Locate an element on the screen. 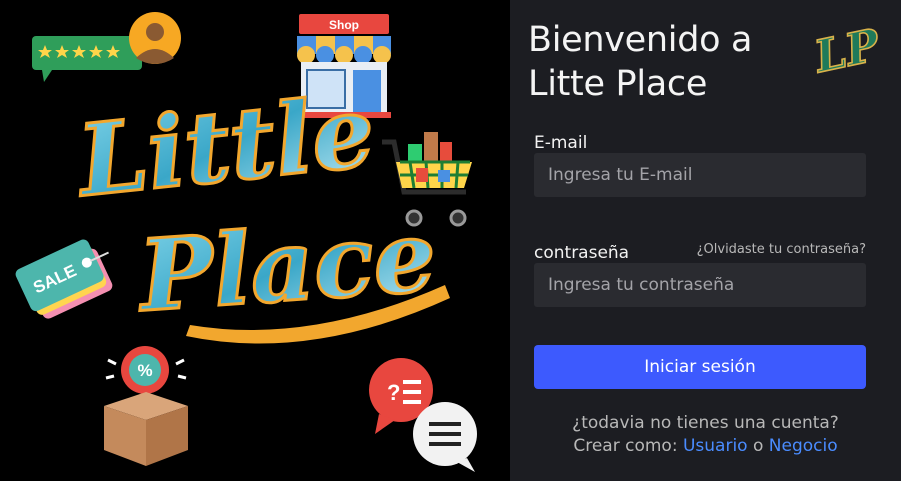 This screenshot has height=481, width=901. chat-bubbles-icon: ? is located at coordinates (423, 415).